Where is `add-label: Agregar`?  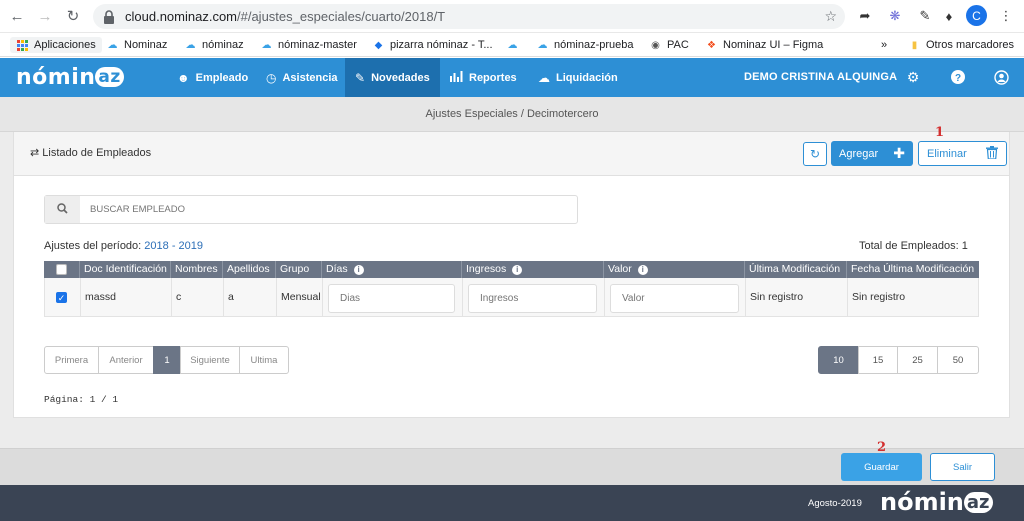
add-label: Agregar is located at coordinates (859, 153).